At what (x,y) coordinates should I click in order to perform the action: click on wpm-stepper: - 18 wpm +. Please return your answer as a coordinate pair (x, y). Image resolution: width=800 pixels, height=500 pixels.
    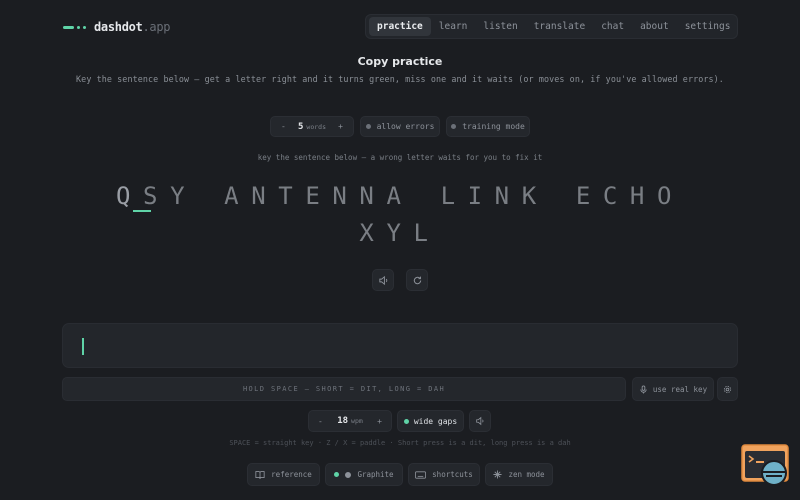
    Looking at the image, I should click on (350, 421).